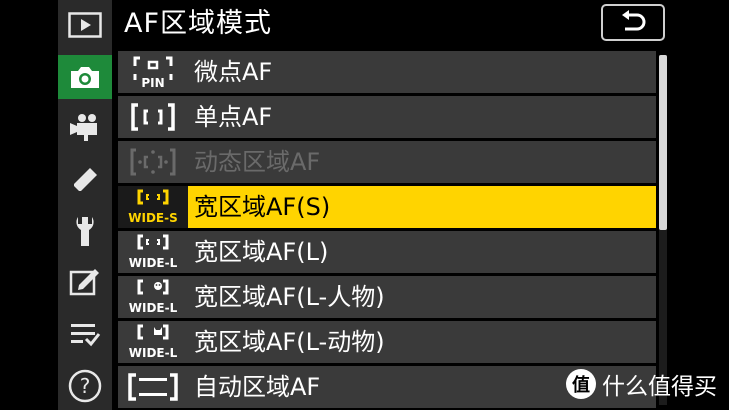 The height and width of the screenshot is (410, 729). Describe the element at coordinates (257, 162) in the screenshot. I see `menu-item-label: 动态区域AF` at that location.